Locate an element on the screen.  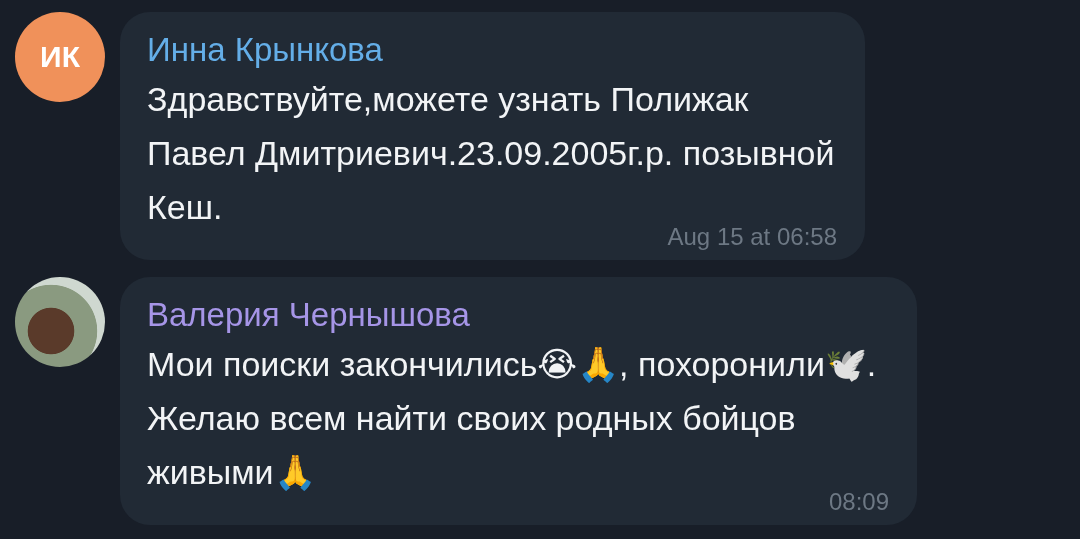
author-name: Инна Крынкова is located at coordinates (492, 50).